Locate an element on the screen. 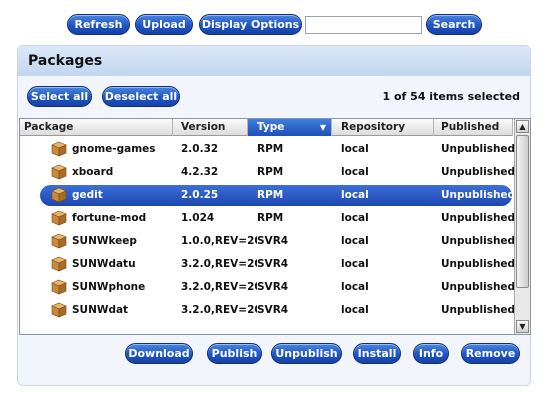  select-all-button: Select all is located at coordinates (59, 96).